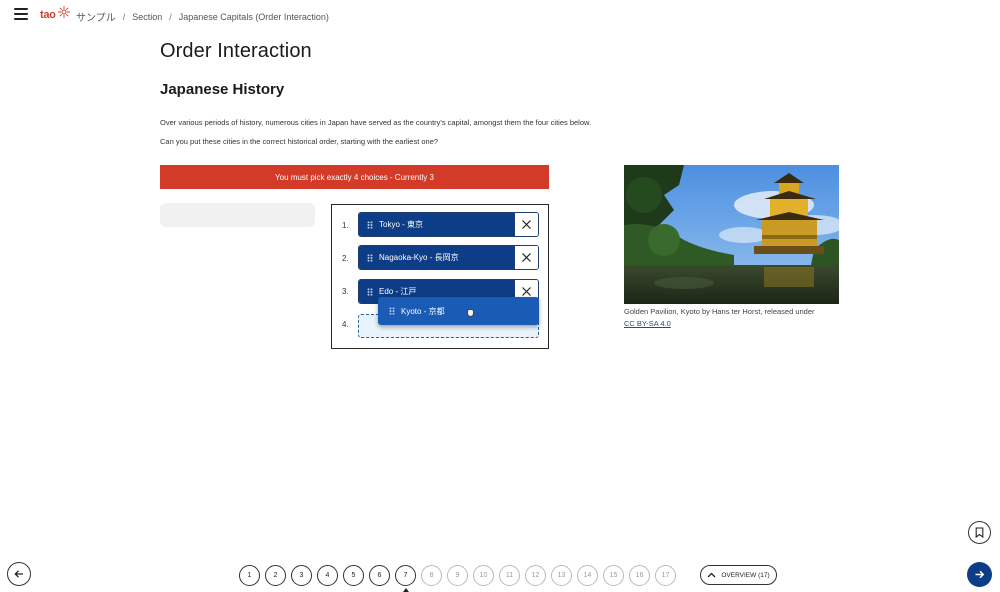  I want to click on order-choice-nagaoka-kyo: Nagaoka-Kyo - 長岡京, so click(448, 257).